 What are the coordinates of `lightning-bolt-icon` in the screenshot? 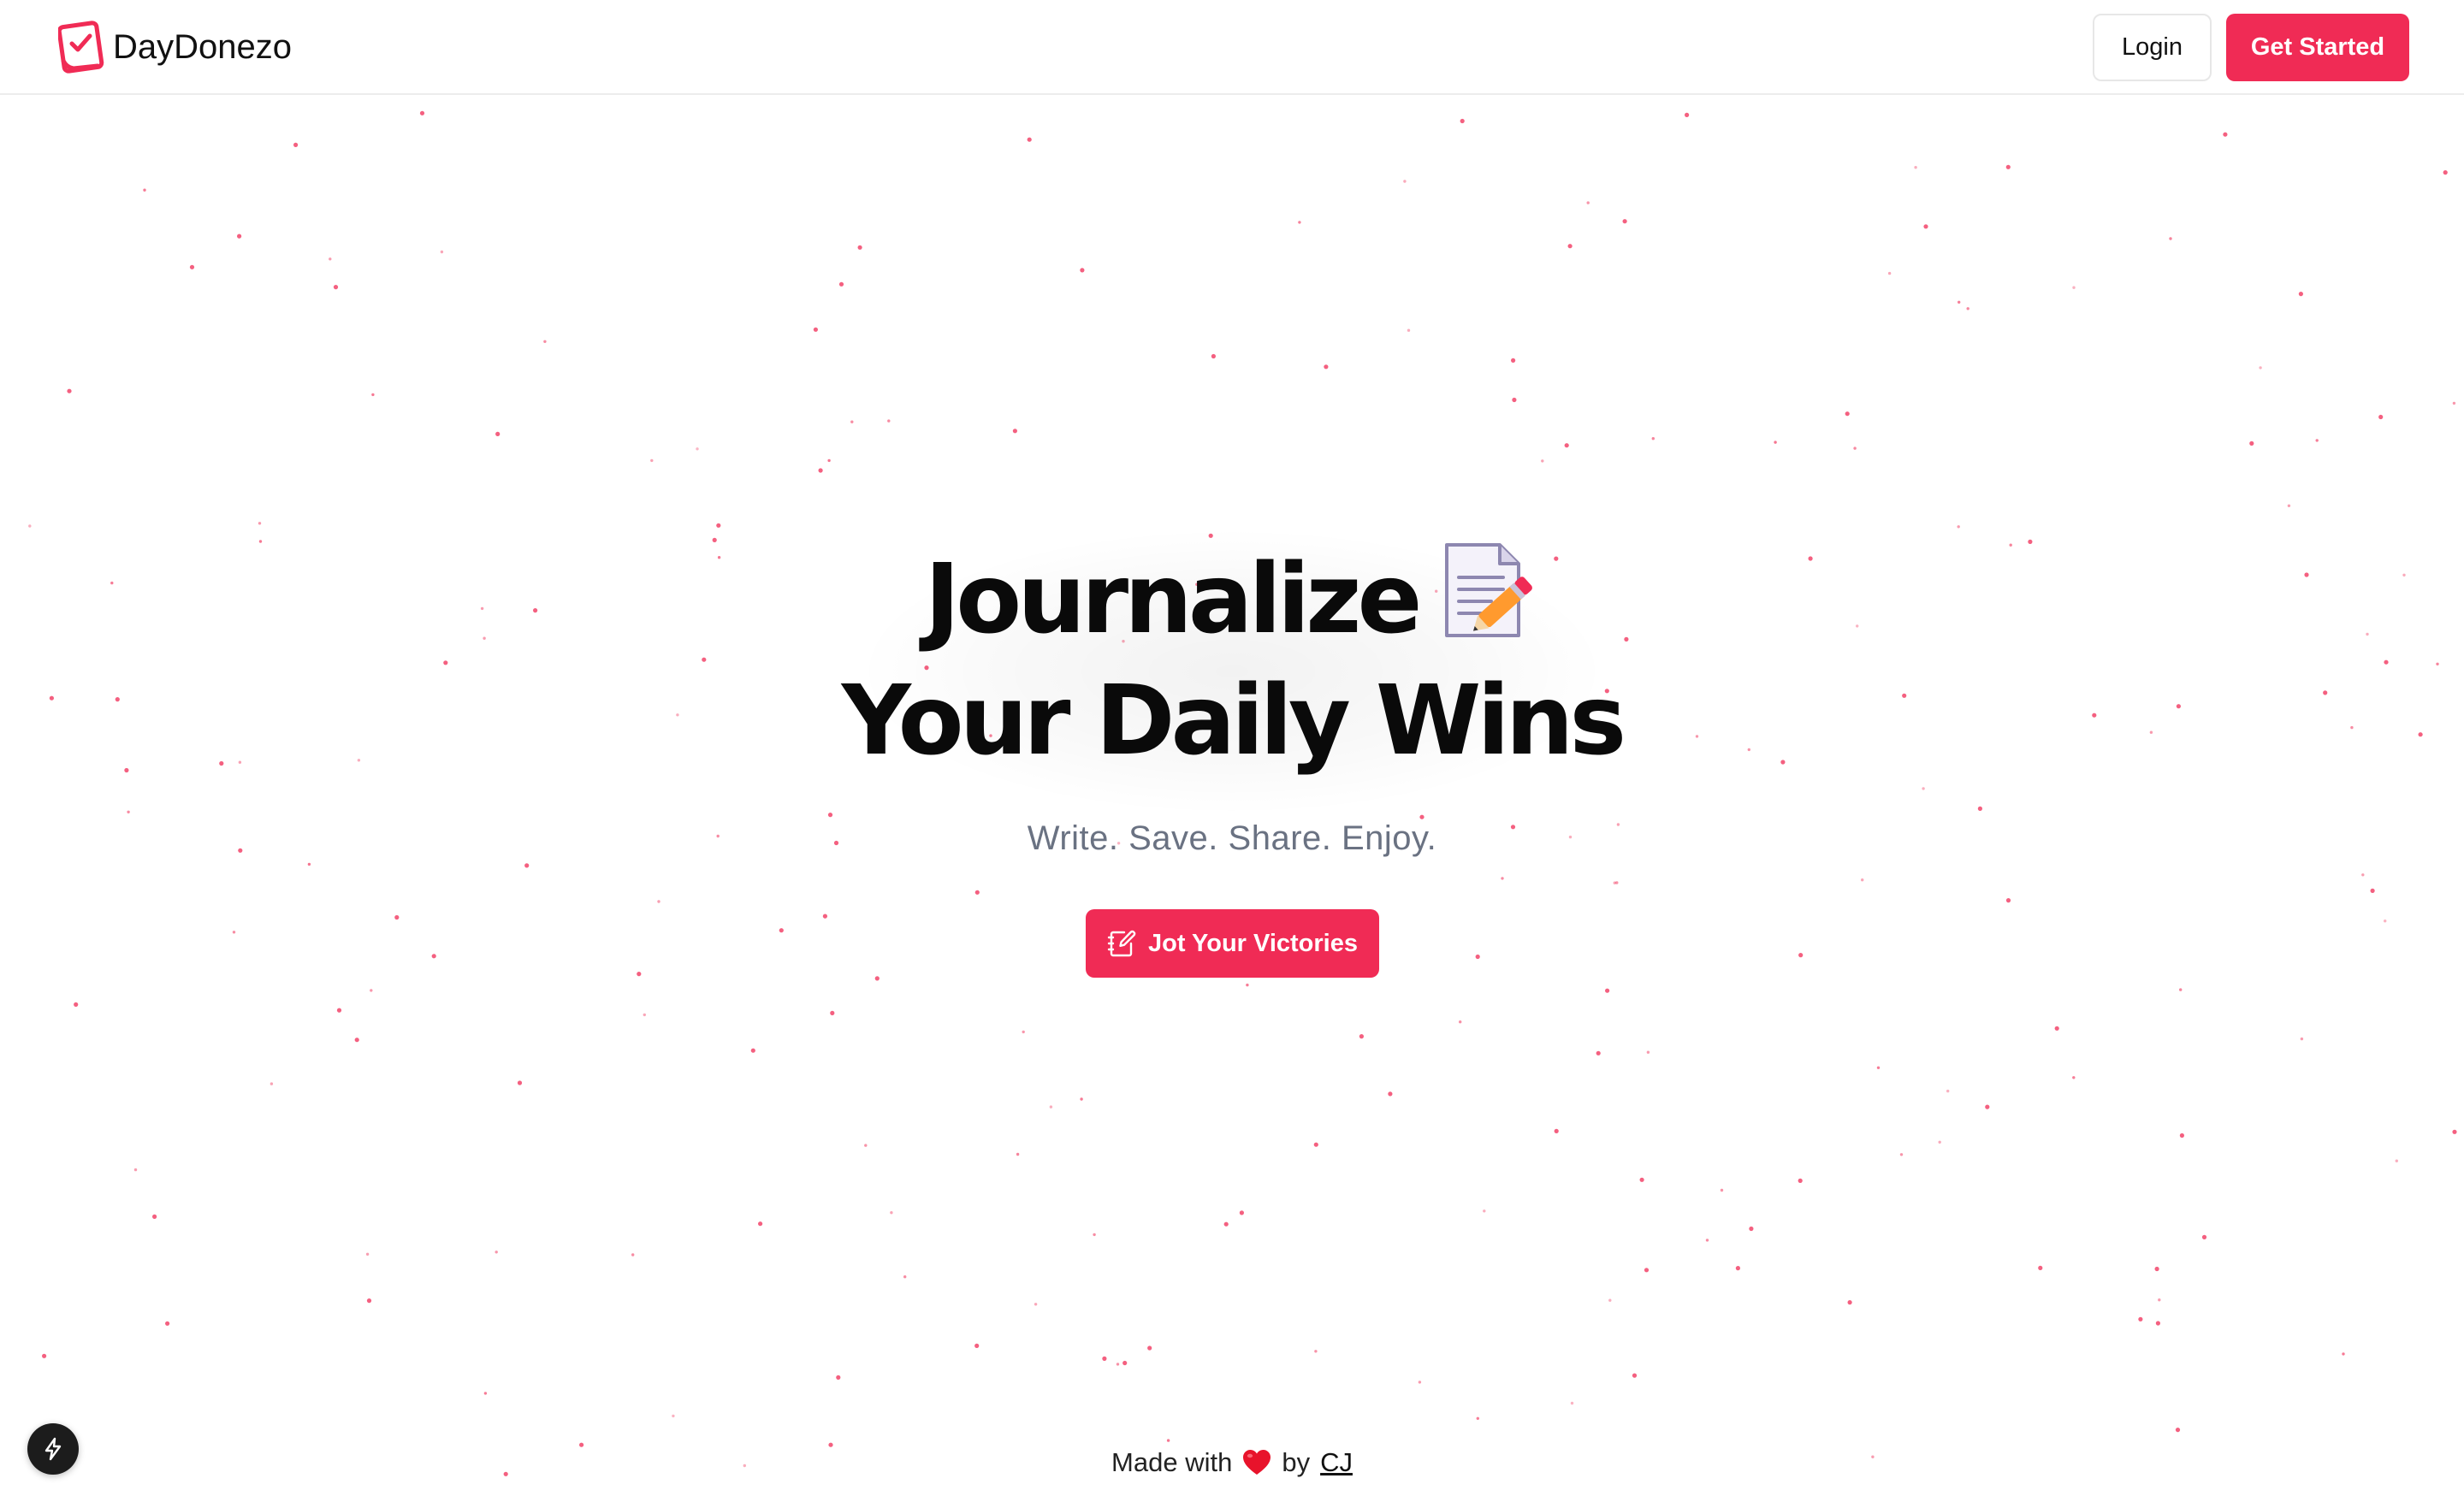 It's located at (53, 1449).